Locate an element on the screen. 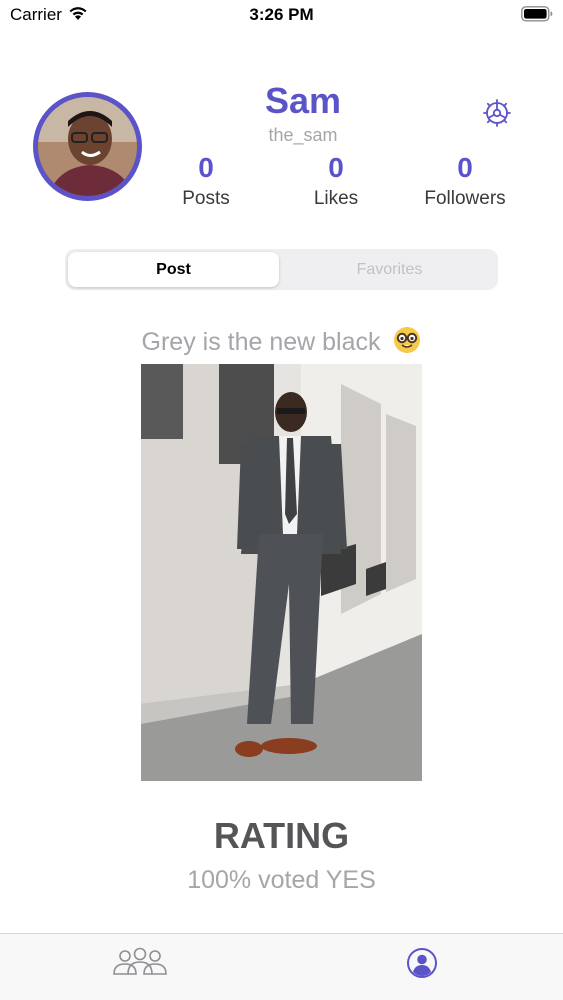 Image resolution: width=563 pixels, height=1000 pixels. status-time: 3:26 PM is located at coordinates (281, 14).